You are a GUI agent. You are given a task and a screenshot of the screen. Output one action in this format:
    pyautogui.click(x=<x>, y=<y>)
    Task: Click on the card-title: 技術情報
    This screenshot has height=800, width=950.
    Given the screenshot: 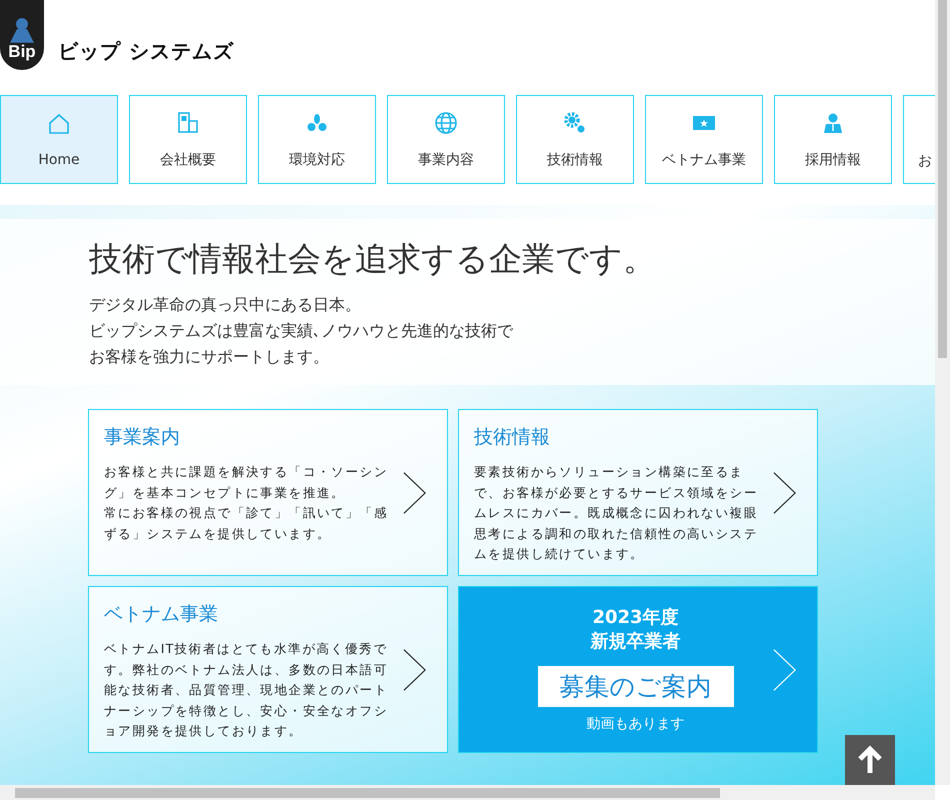 What is the action you would take?
    pyautogui.click(x=512, y=437)
    